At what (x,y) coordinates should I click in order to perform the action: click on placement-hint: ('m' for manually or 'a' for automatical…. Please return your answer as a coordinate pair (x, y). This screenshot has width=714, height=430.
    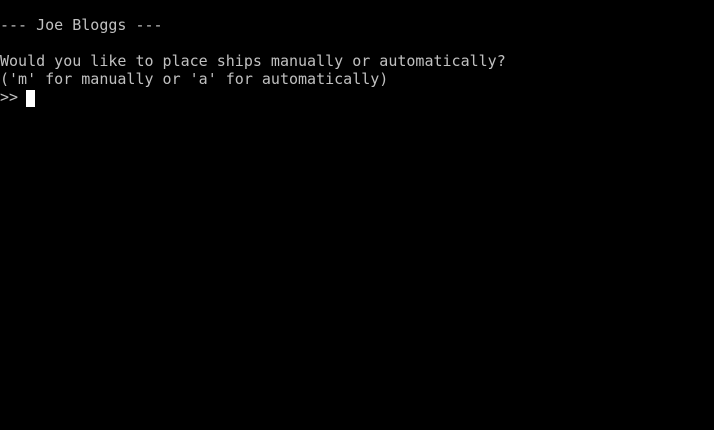
    Looking at the image, I should click on (194, 79).